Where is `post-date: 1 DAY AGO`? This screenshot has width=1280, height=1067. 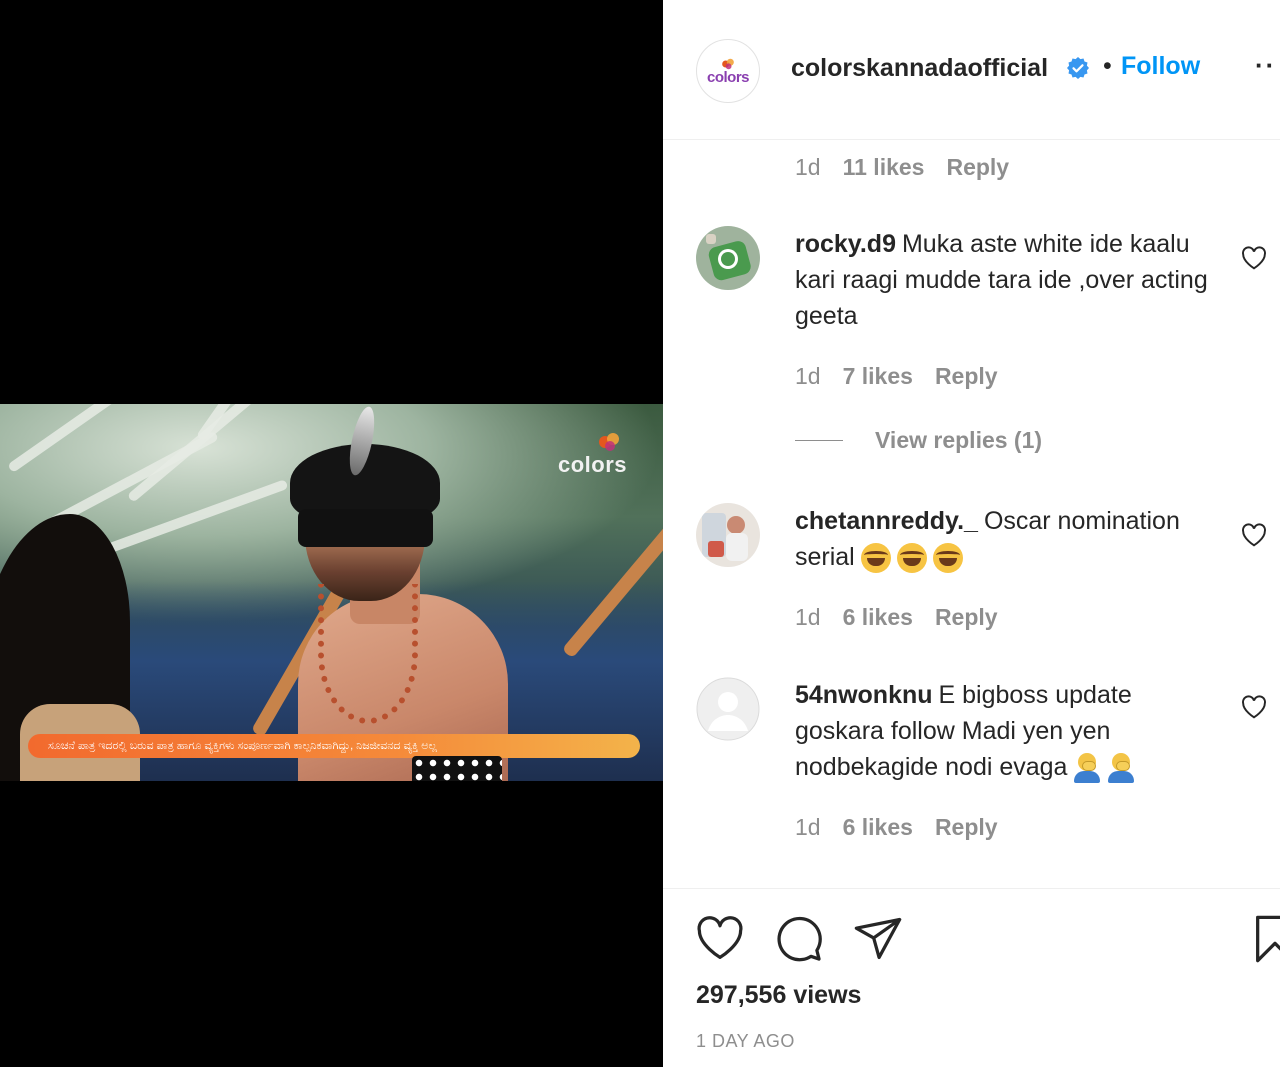 post-date: 1 DAY AGO is located at coordinates (745, 1041).